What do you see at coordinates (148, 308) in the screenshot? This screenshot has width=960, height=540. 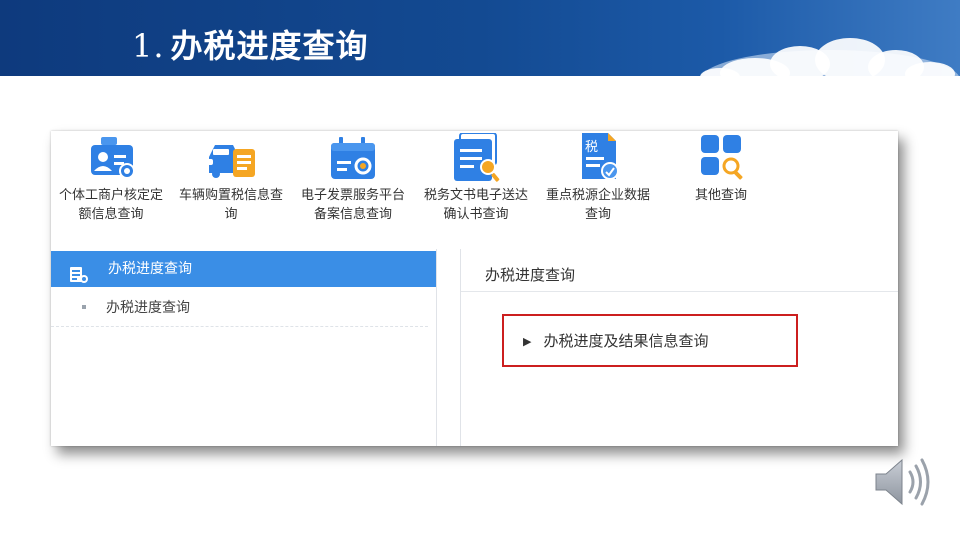 I see `sidebar-item-label: 办税进度查询` at bounding box center [148, 308].